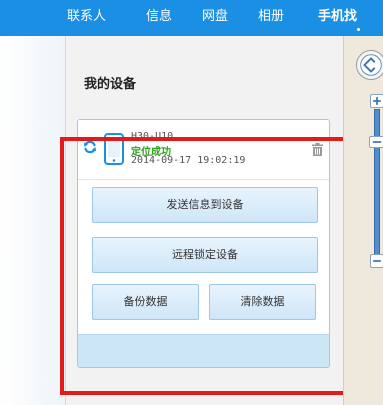 The image size is (383, 405). I want to click on panel-title: 我的设备, so click(110, 84).